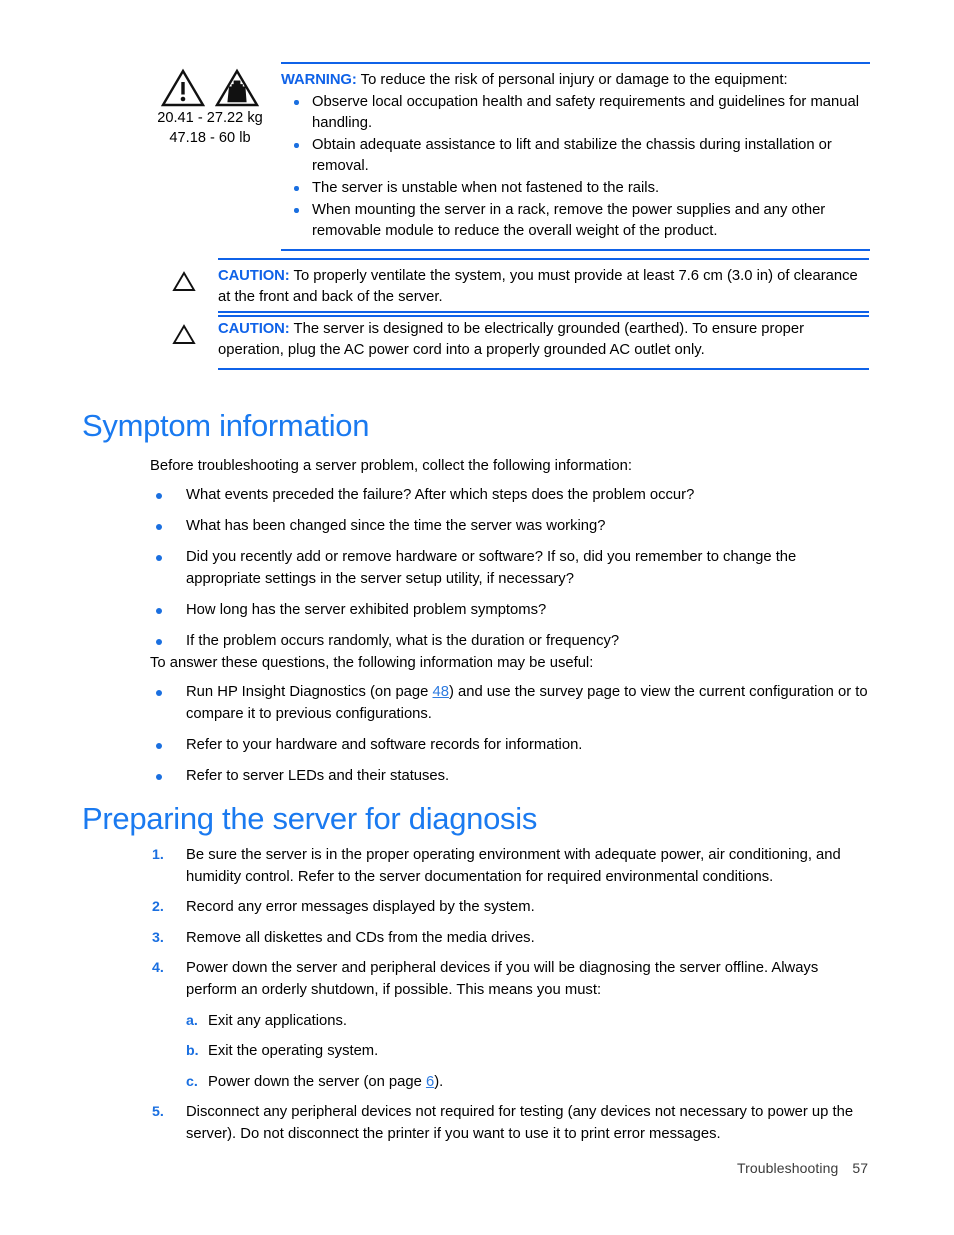 The height and width of the screenshot is (1235, 954). What do you see at coordinates (440, 692) in the screenshot?
I see `page-reference-link-48: 48` at bounding box center [440, 692].